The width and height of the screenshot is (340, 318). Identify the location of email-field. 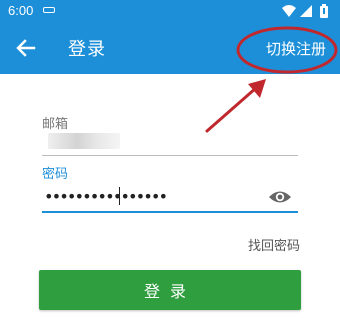
(170, 143).